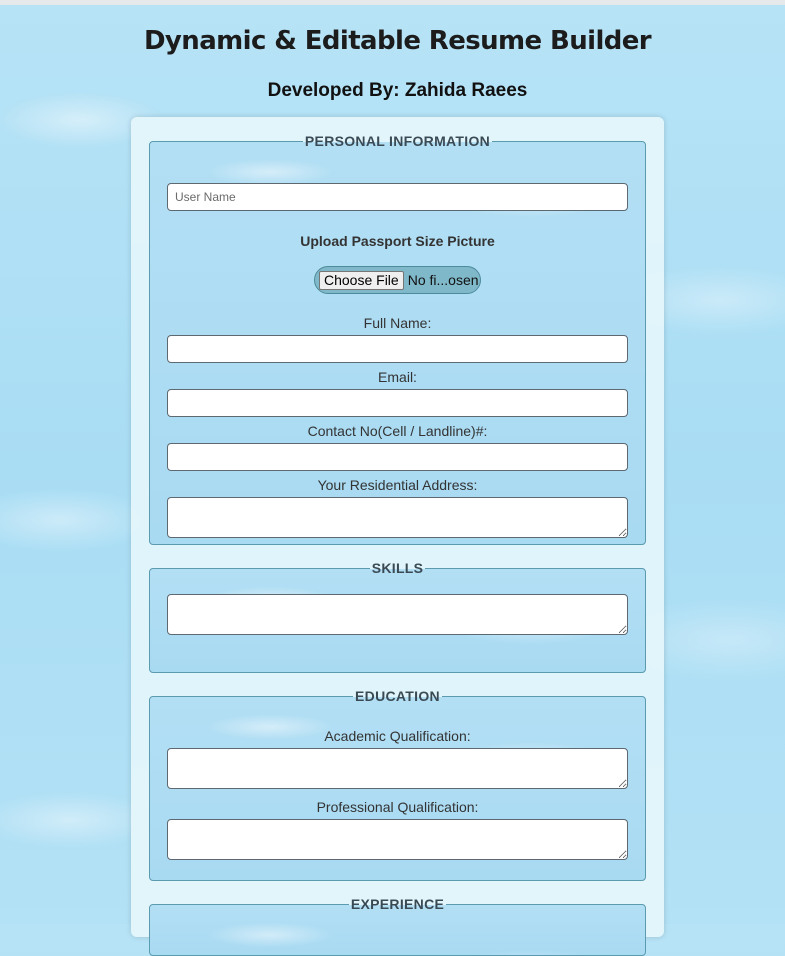  What do you see at coordinates (397, 323) in the screenshot?
I see `full-name-label: Full Name:` at bounding box center [397, 323].